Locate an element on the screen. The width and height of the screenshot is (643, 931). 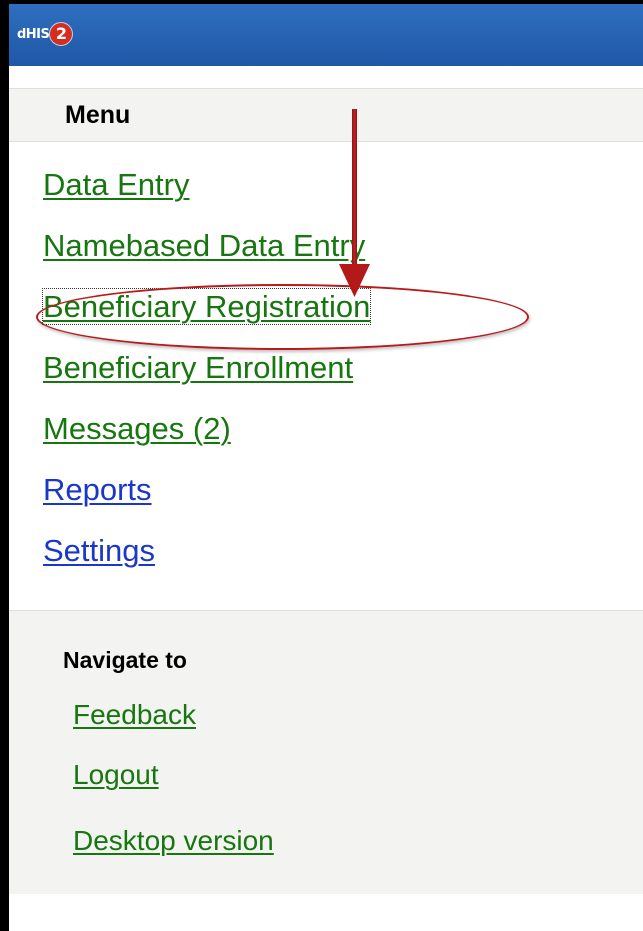
menu-item-reports: Reports is located at coordinates (97, 489).